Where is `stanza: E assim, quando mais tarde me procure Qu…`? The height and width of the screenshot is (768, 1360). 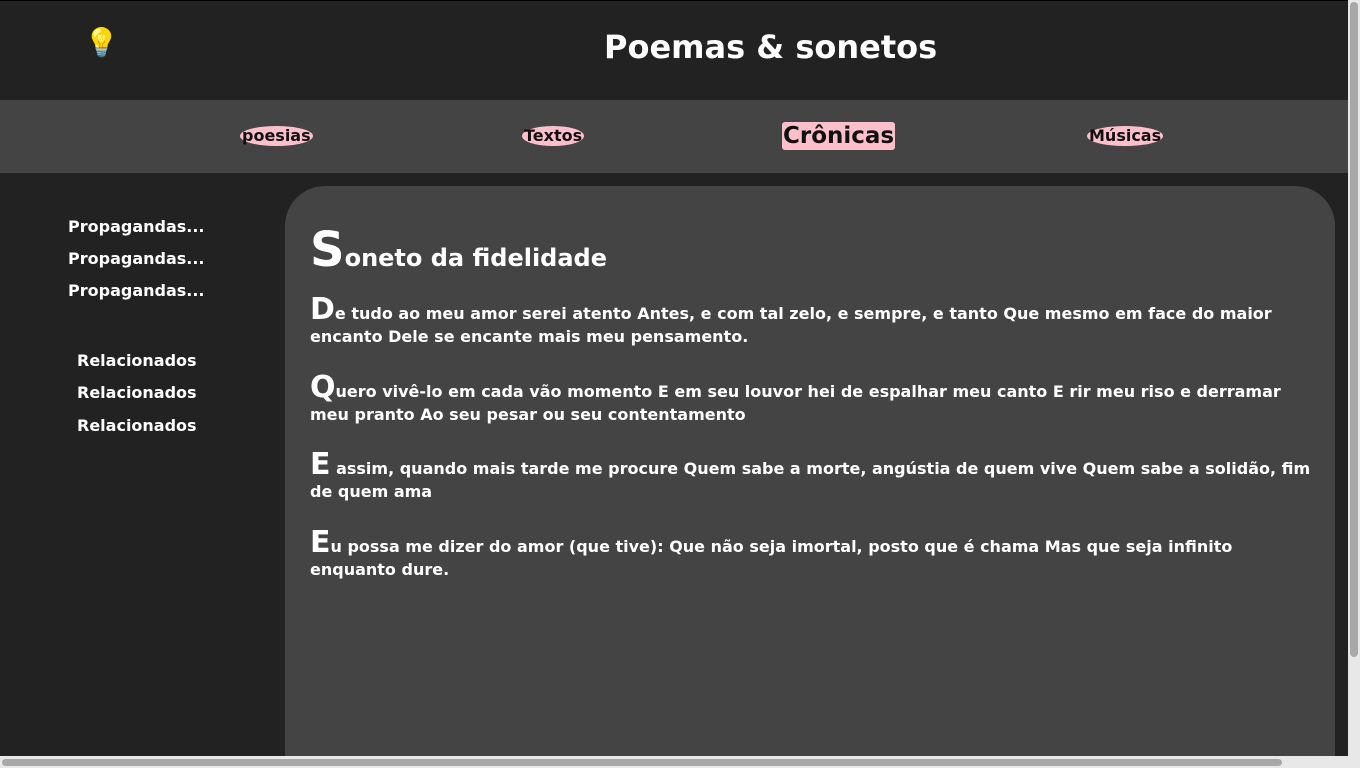 stanza: E assim, quando mais tarde me procure Qu… is located at coordinates (815, 476).